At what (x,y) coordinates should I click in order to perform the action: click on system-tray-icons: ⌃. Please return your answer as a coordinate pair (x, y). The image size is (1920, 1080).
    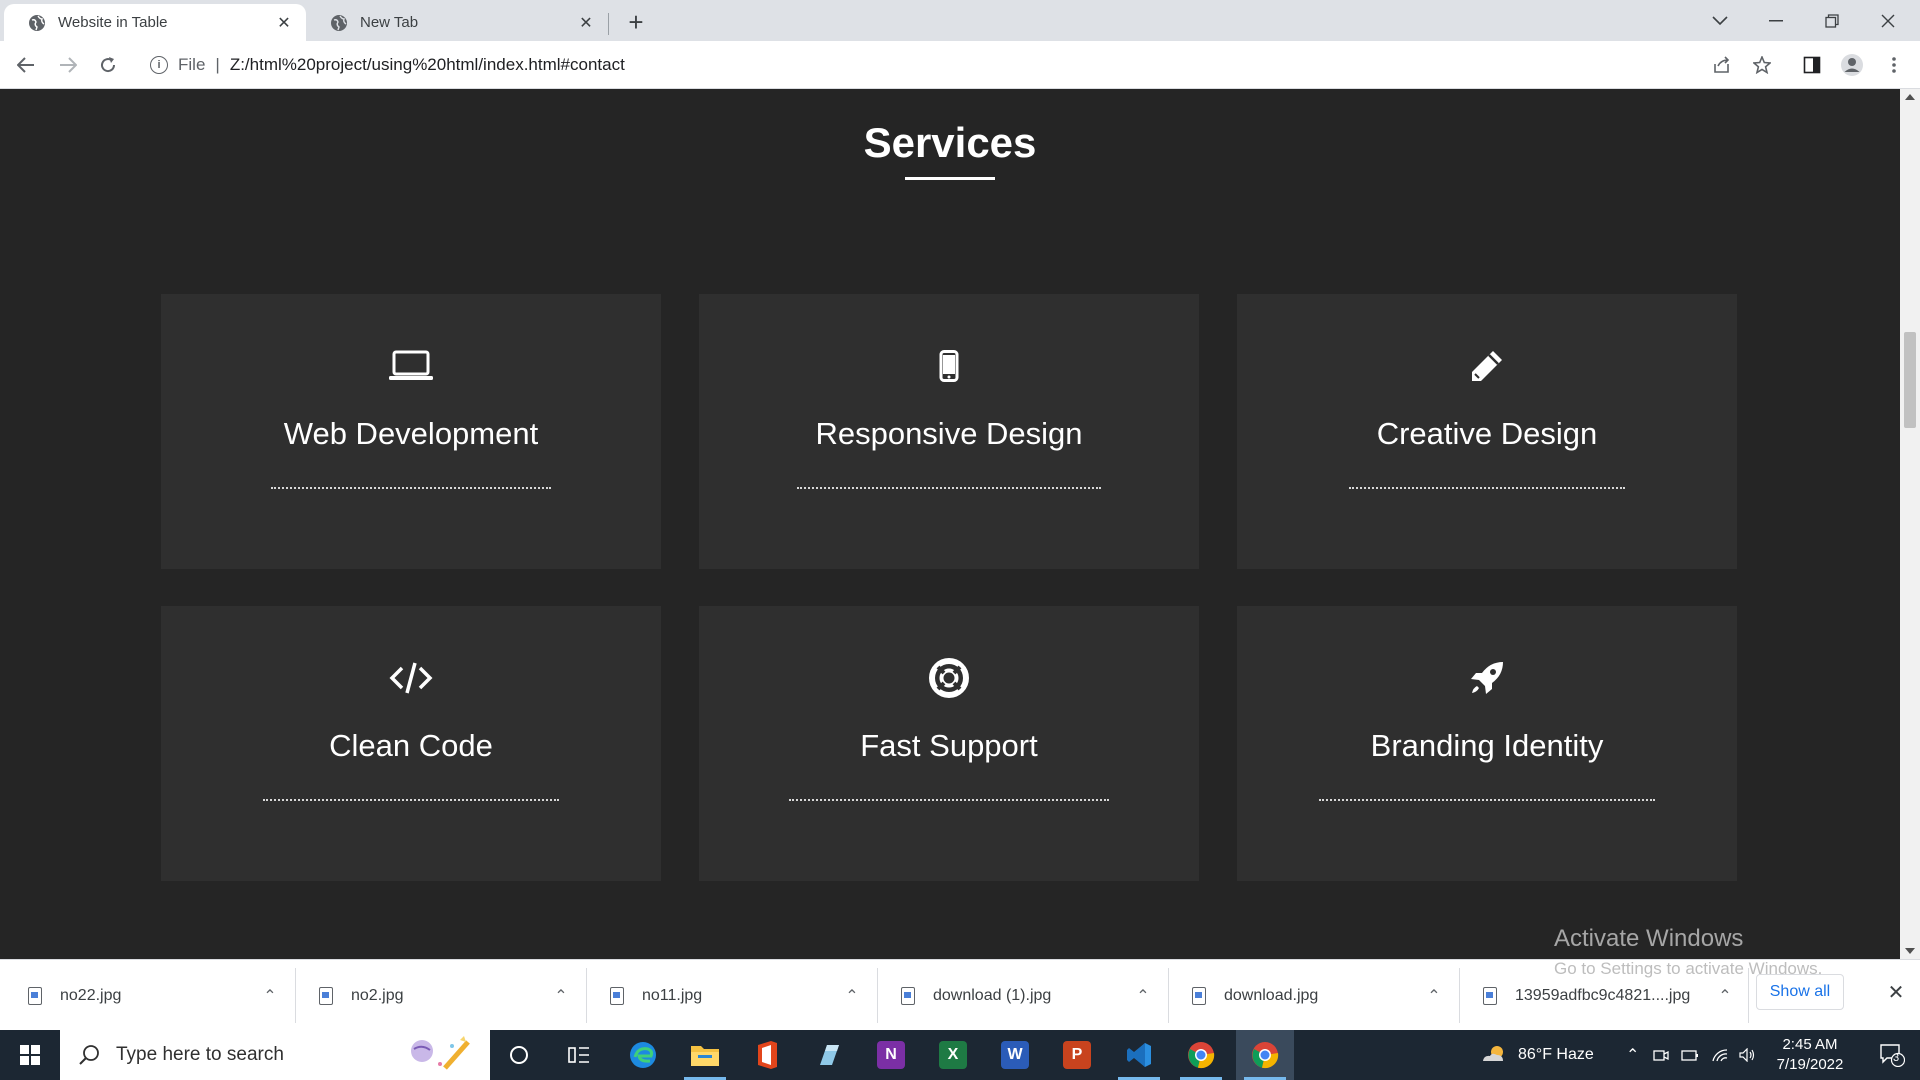
    Looking at the image, I should click on (1691, 1055).